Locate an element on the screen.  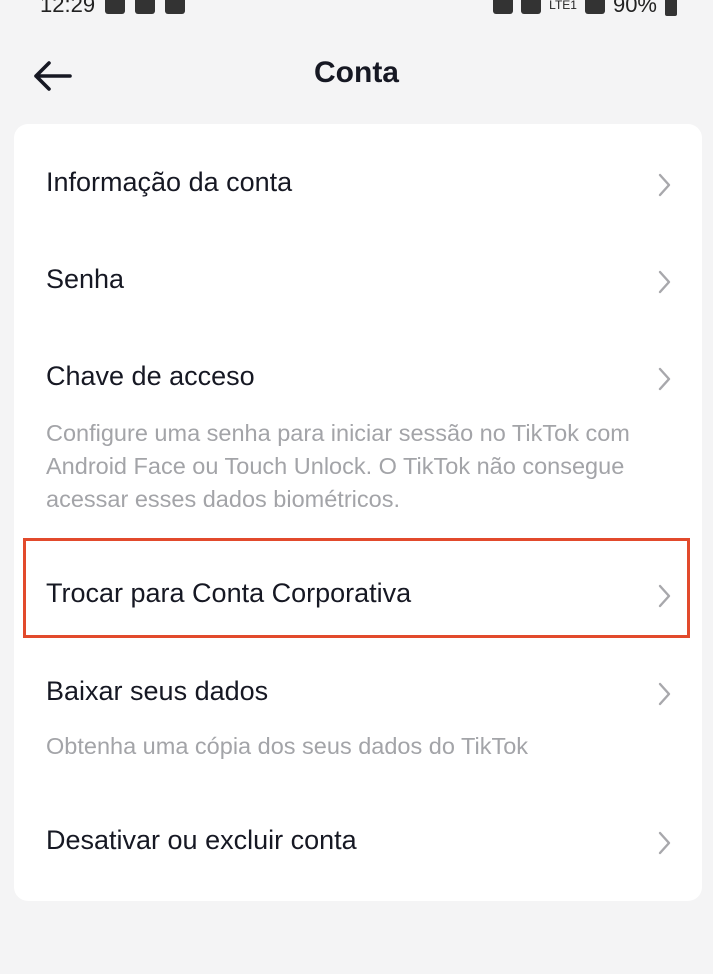
menu-item-switch-business: Trocar para Conta Corporativa is located at coordinates (358, 590).